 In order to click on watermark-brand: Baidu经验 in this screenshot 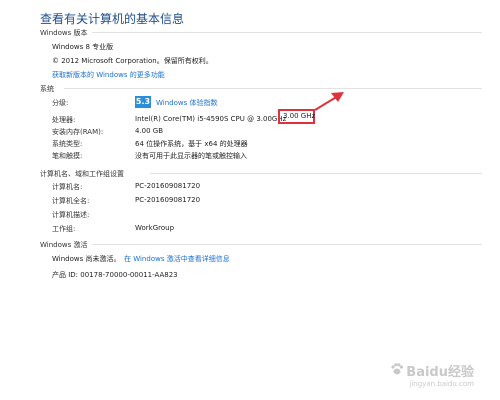, I will do `click(440, 372)`.